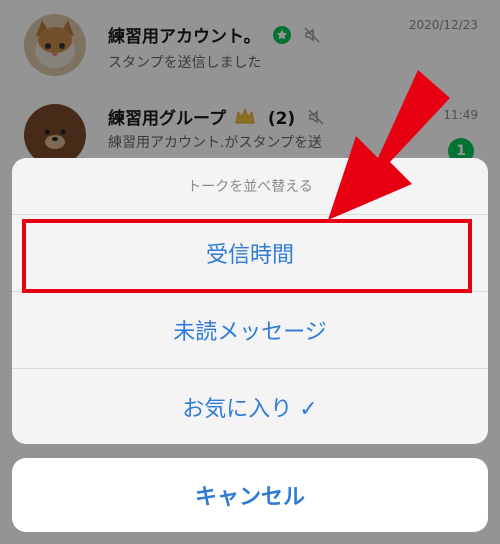 The image size is (500, 544). What do you see at coordinates (250, 406) in the screenshot?
I see `sort-option-favorites: お気に入り ✓` at bounding box center [250, 406].